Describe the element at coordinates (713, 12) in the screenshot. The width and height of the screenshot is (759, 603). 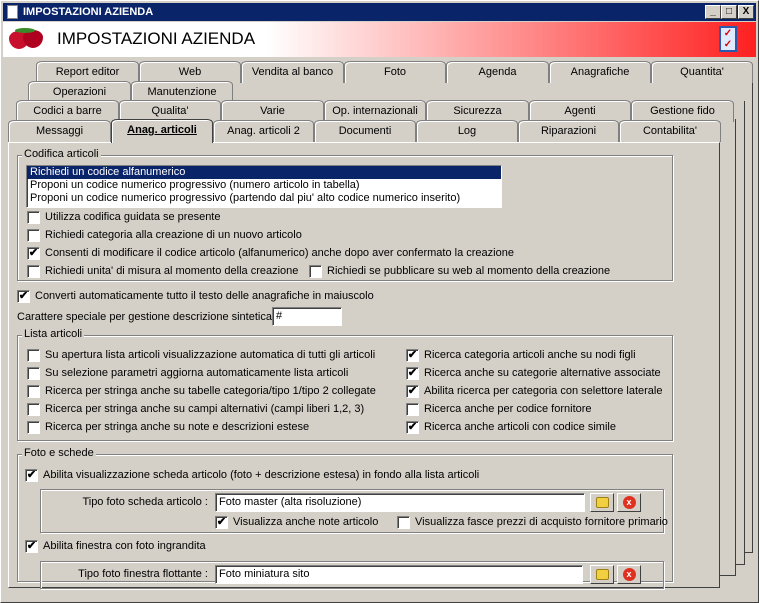
I see `minimize-button: _` at that location.